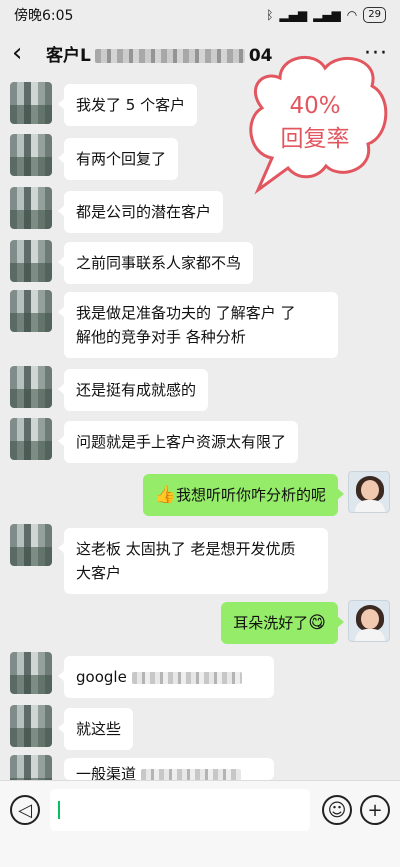  What do you see at coordinates (374, 15) in the screenshot?
I see `battery-indicator: 29` at bounding box center [374, 15].